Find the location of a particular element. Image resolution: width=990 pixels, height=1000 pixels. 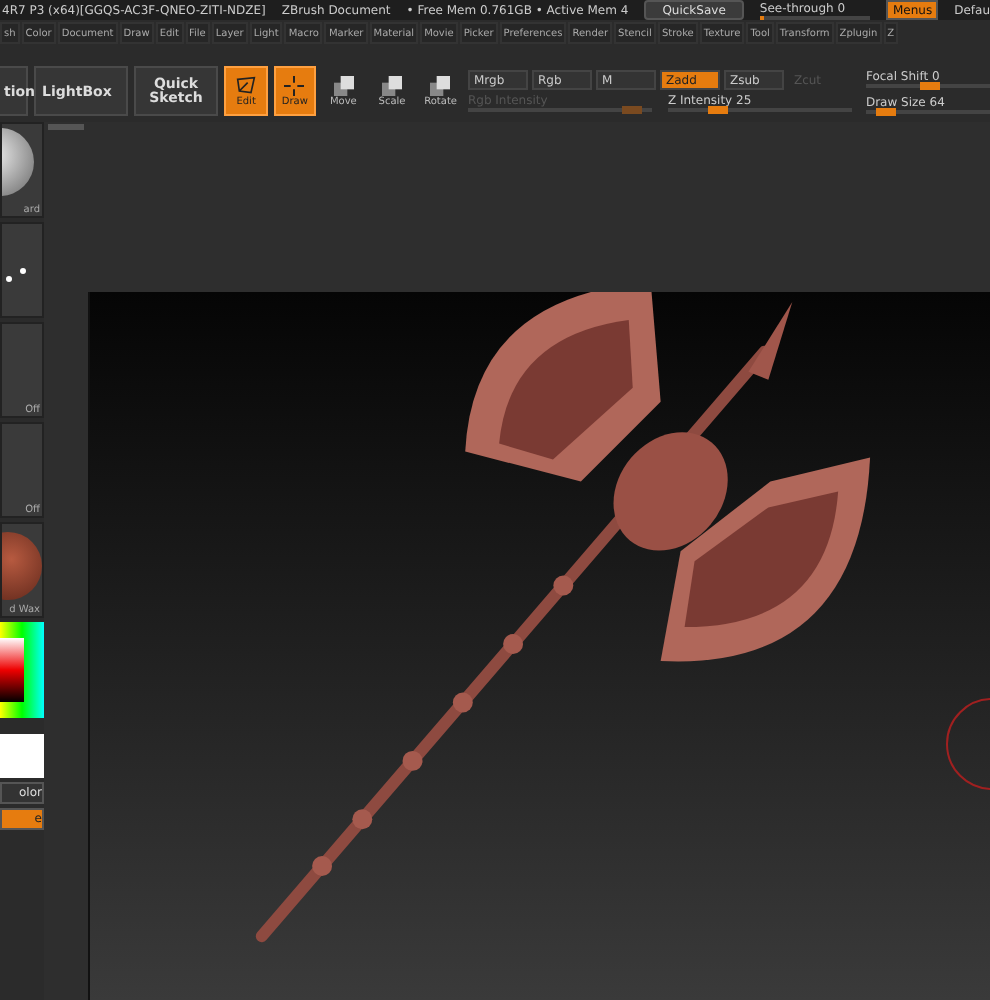

pen-icon is located at coordinates (246, 85).